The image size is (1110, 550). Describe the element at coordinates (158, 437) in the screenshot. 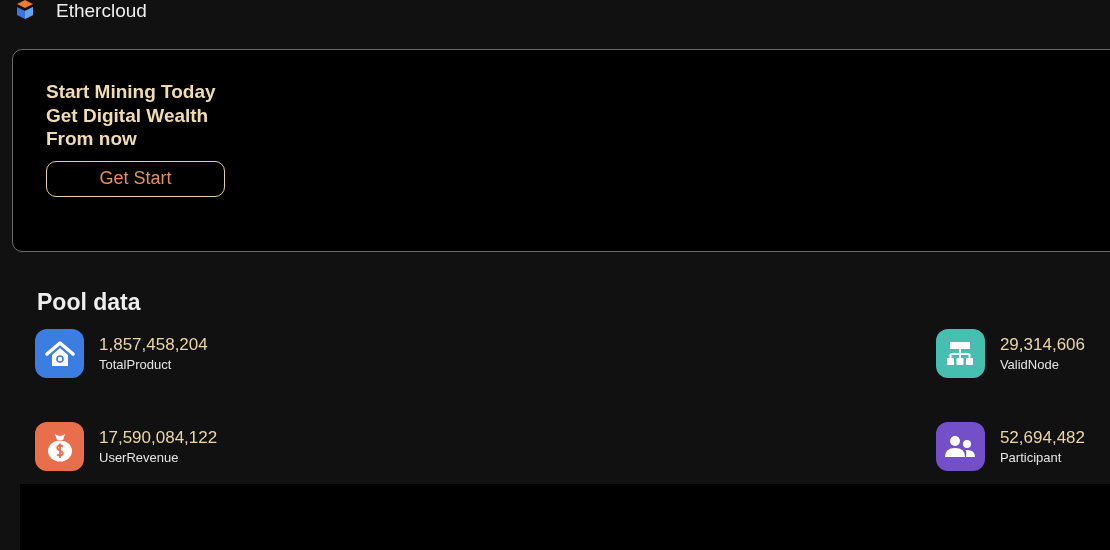

I see `stat-value: 17,590,084,122` at that location.